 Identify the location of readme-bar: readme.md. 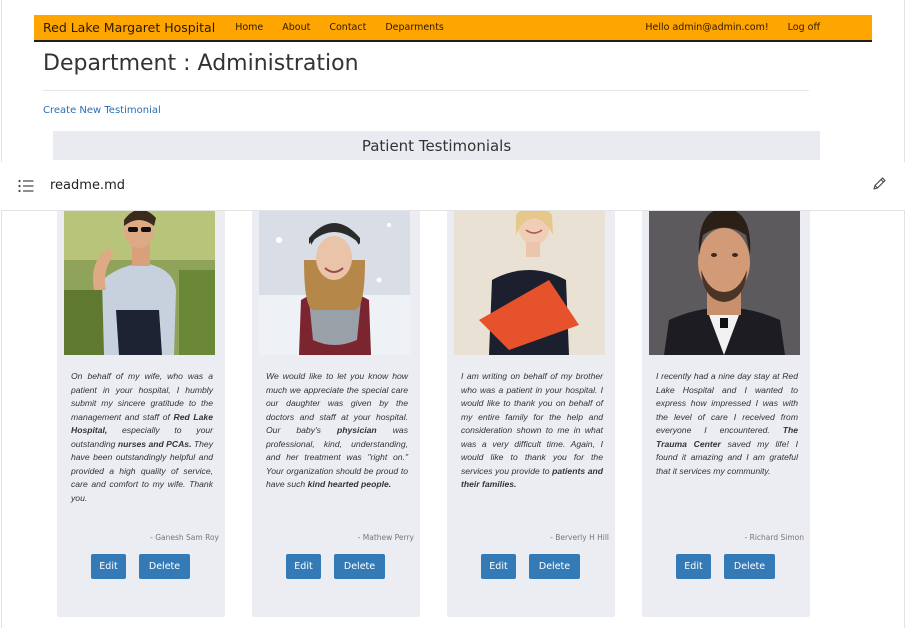
(453, 186).